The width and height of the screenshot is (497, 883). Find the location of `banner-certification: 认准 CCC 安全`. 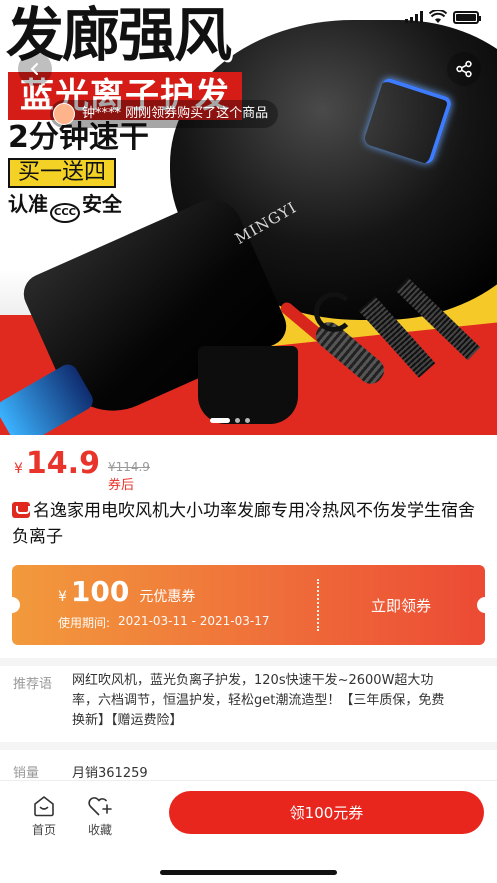

banner-certification: 认准 CCC 安全 is located at coordinates (65, 207).